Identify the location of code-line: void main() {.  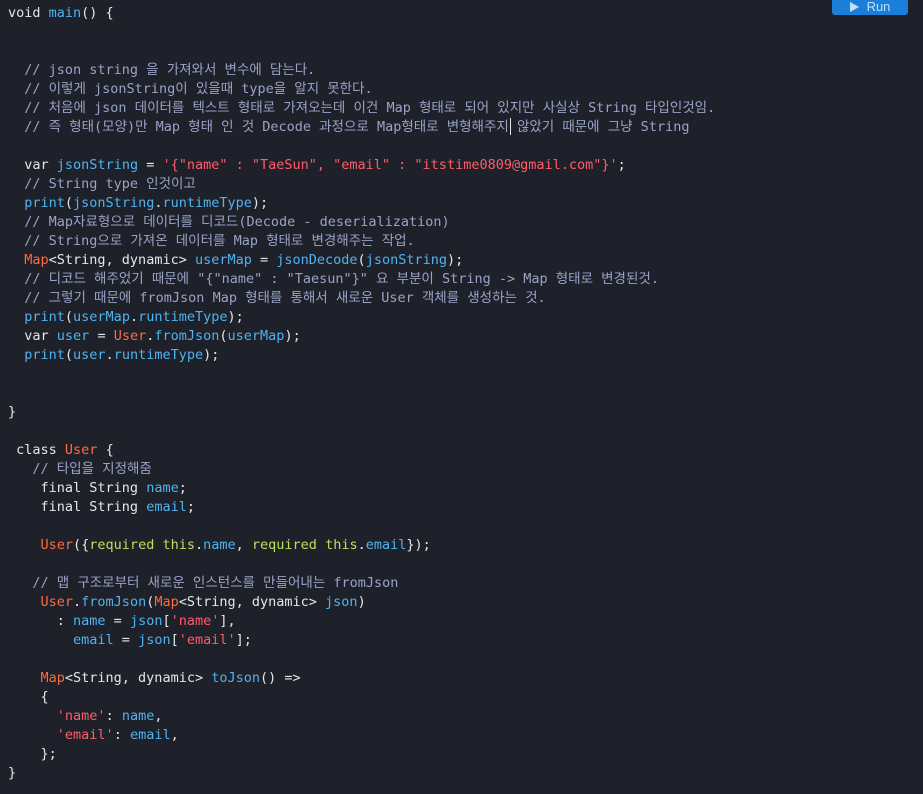
(61, 13).